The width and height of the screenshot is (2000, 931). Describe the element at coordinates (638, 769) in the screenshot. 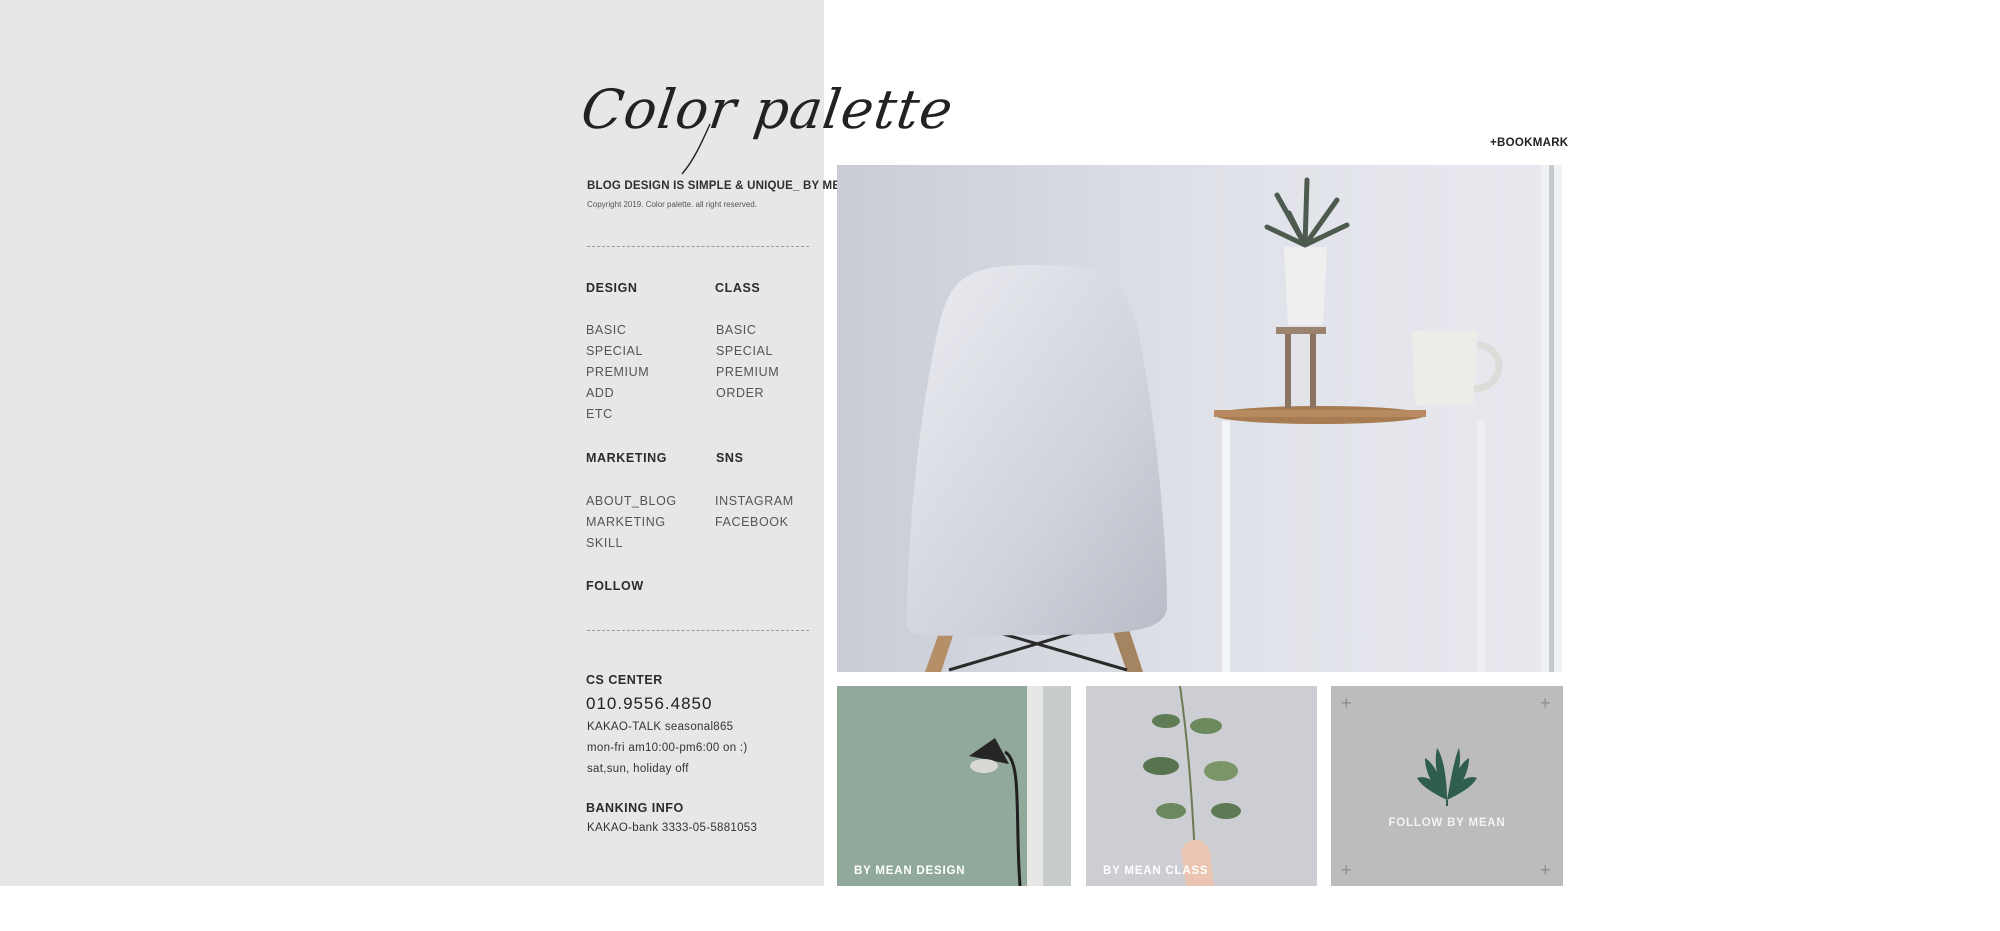

I see `cs-days-off: sat,sun, holiday off` at that location.